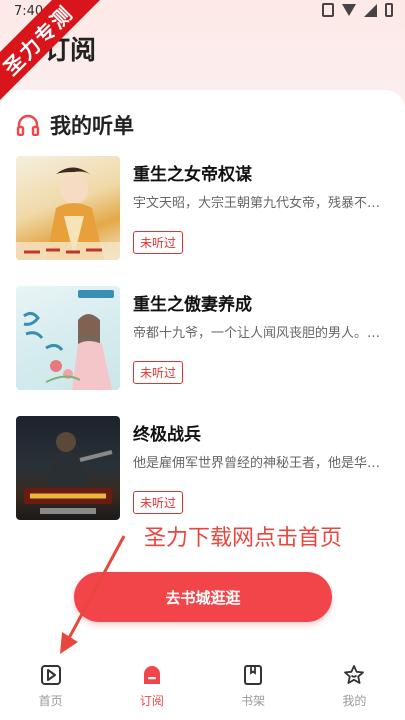  What do you see at coordinates (349, 10) in the screenshot?
I see `wifi-icon` at bounding box center [349, 10].